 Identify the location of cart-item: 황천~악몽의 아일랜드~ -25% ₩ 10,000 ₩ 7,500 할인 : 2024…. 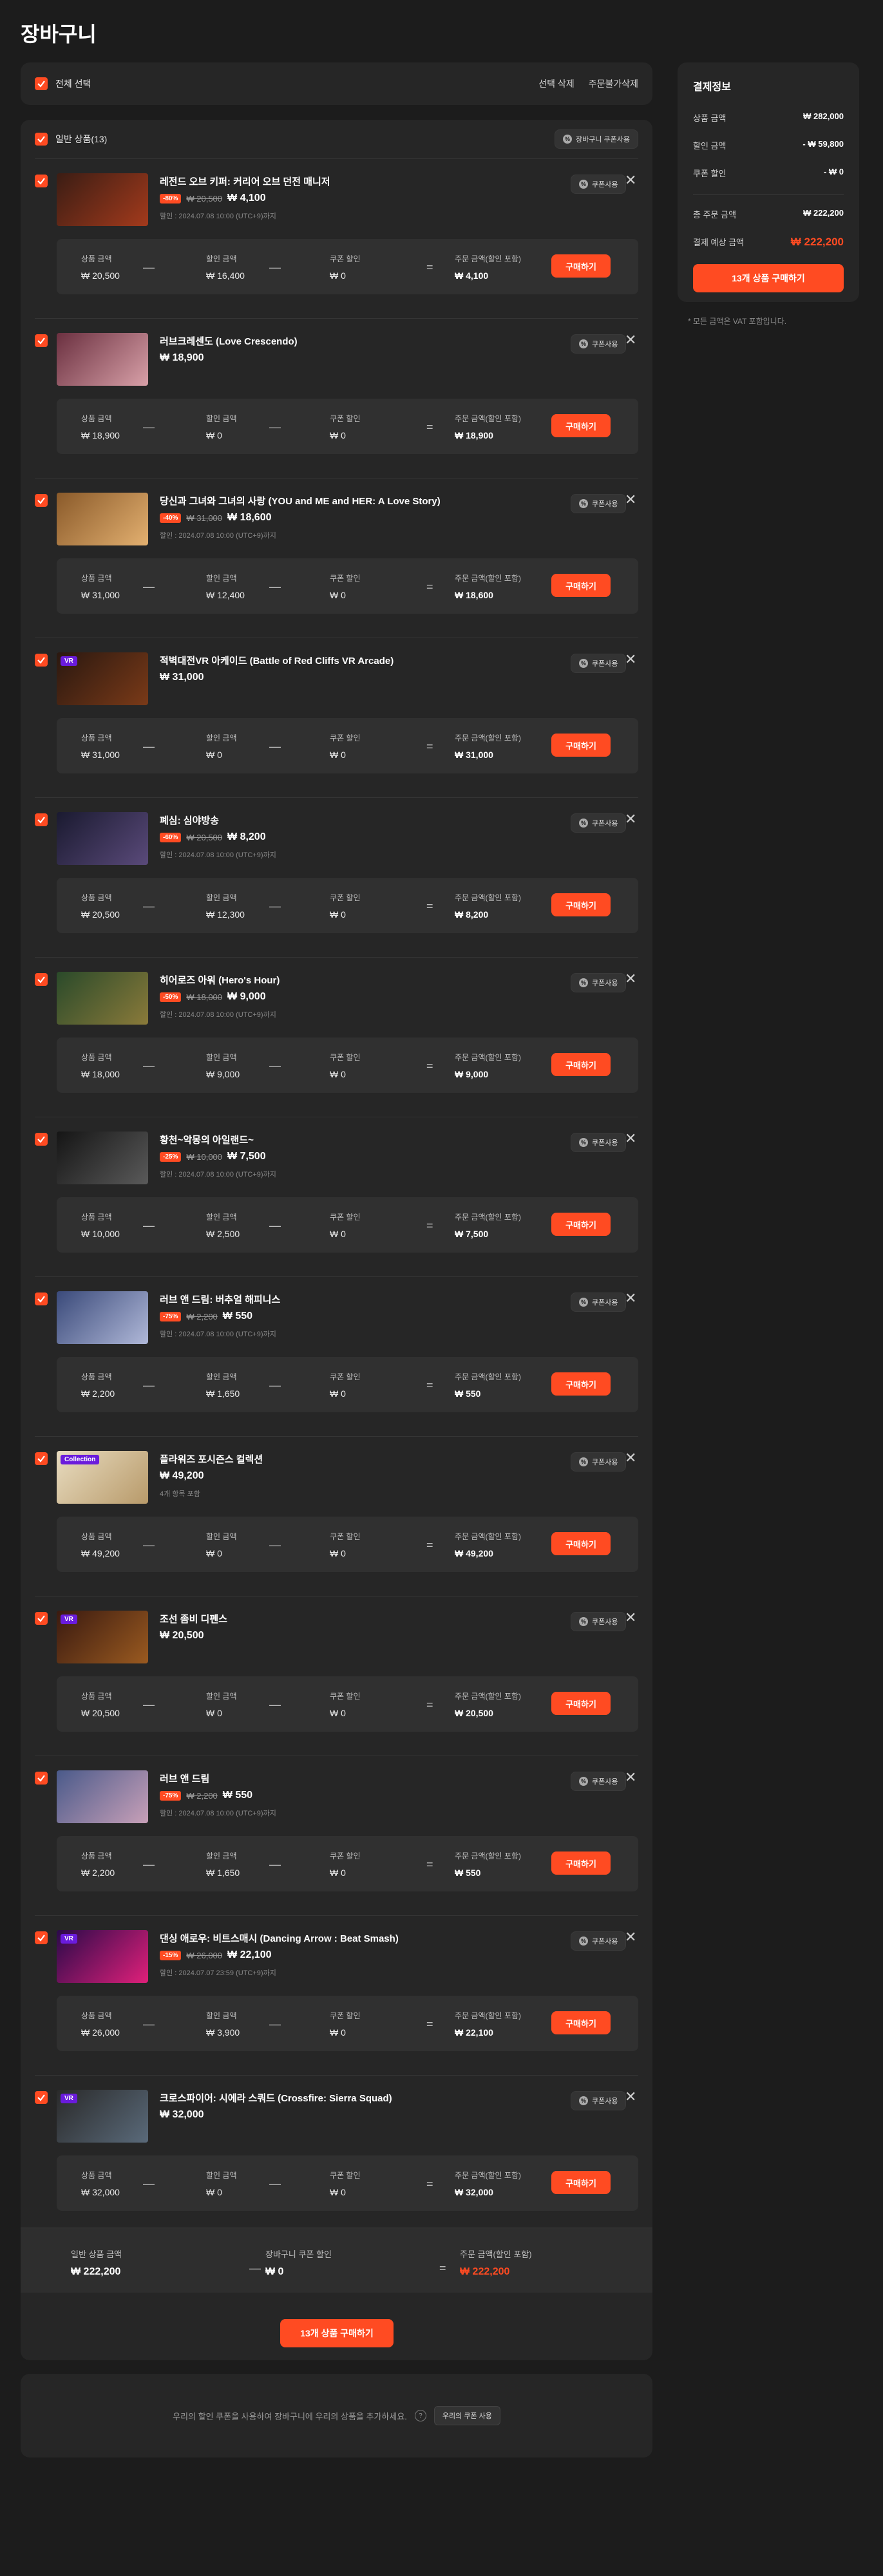
(336, 1196).